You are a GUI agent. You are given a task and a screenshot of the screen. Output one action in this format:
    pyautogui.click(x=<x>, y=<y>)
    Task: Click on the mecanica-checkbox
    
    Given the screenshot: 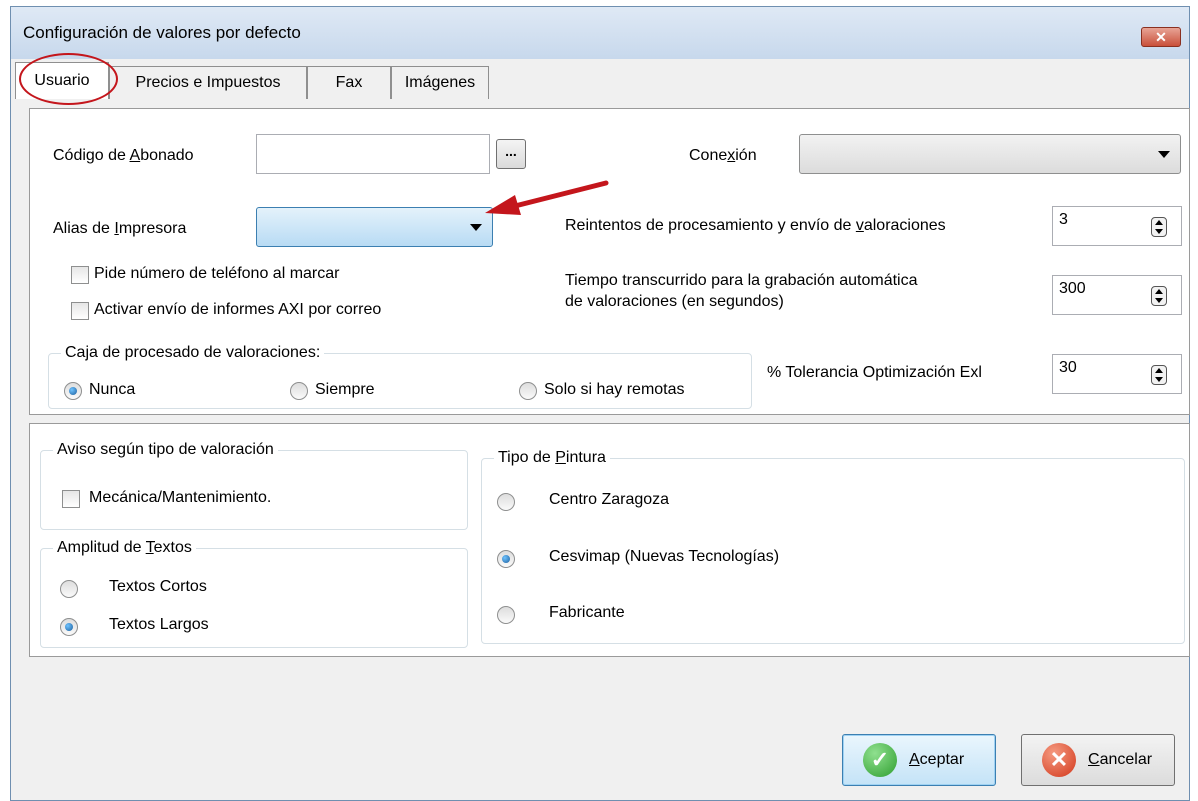 What is the action you would take?
    pyautogui.click(x=71, y=499)
    